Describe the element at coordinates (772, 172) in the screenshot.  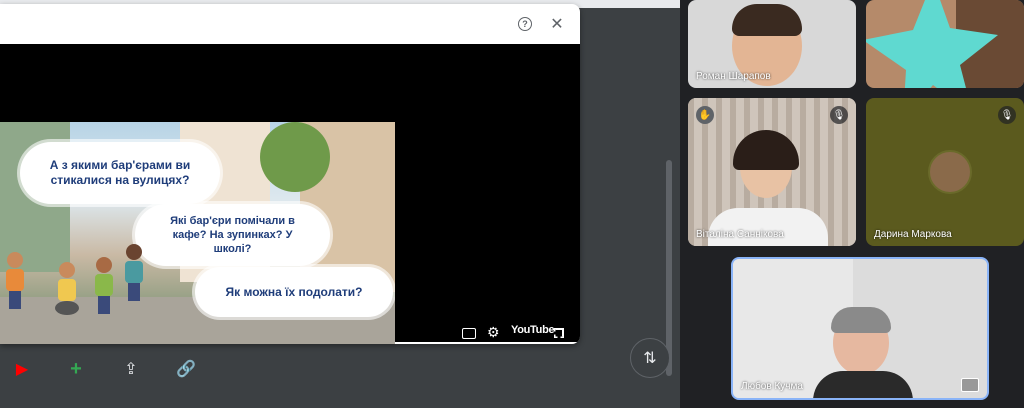
I see `participant-tile: ✋ 🎙 Віталіна Саннікова` at that location.